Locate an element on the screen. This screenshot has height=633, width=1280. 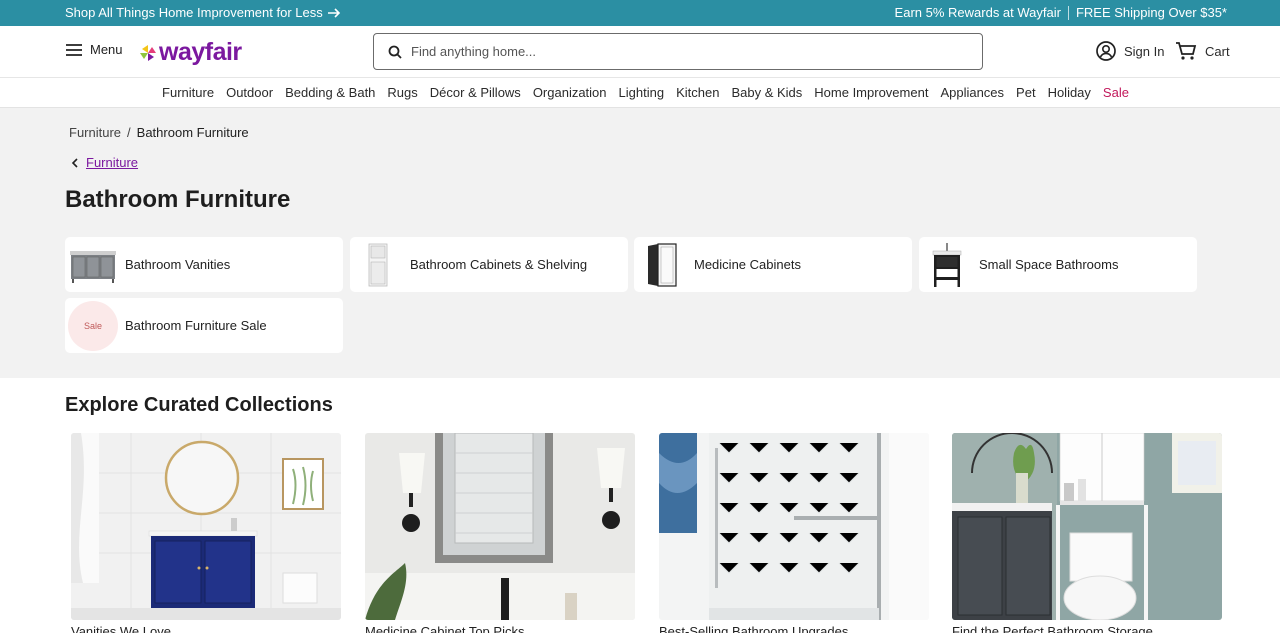
back-link-label: Furniture is located at coordinates (112, 162).